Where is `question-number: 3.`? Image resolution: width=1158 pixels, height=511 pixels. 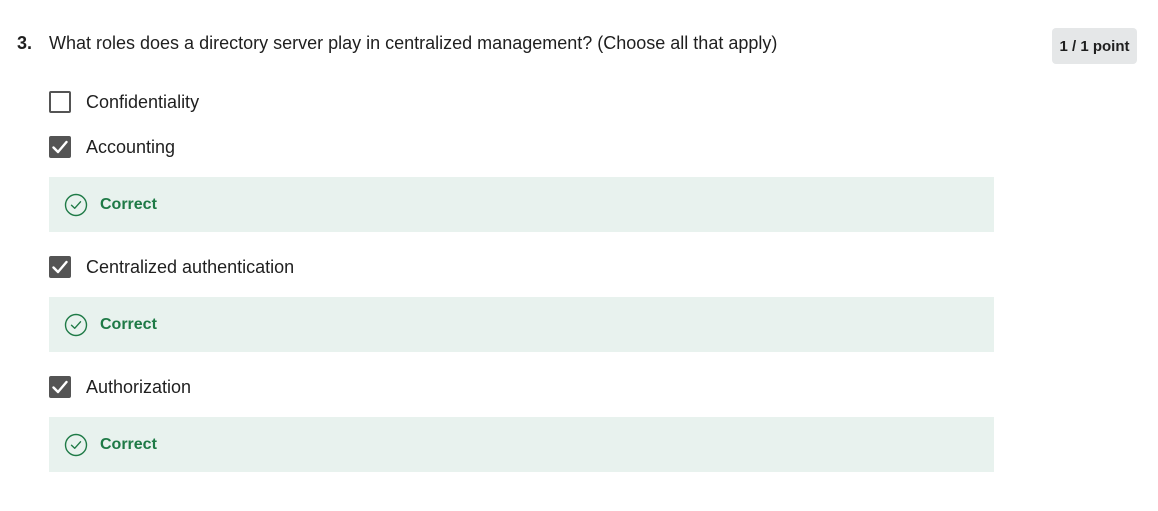
question-number: 3. is located at coordinates (25, 43).